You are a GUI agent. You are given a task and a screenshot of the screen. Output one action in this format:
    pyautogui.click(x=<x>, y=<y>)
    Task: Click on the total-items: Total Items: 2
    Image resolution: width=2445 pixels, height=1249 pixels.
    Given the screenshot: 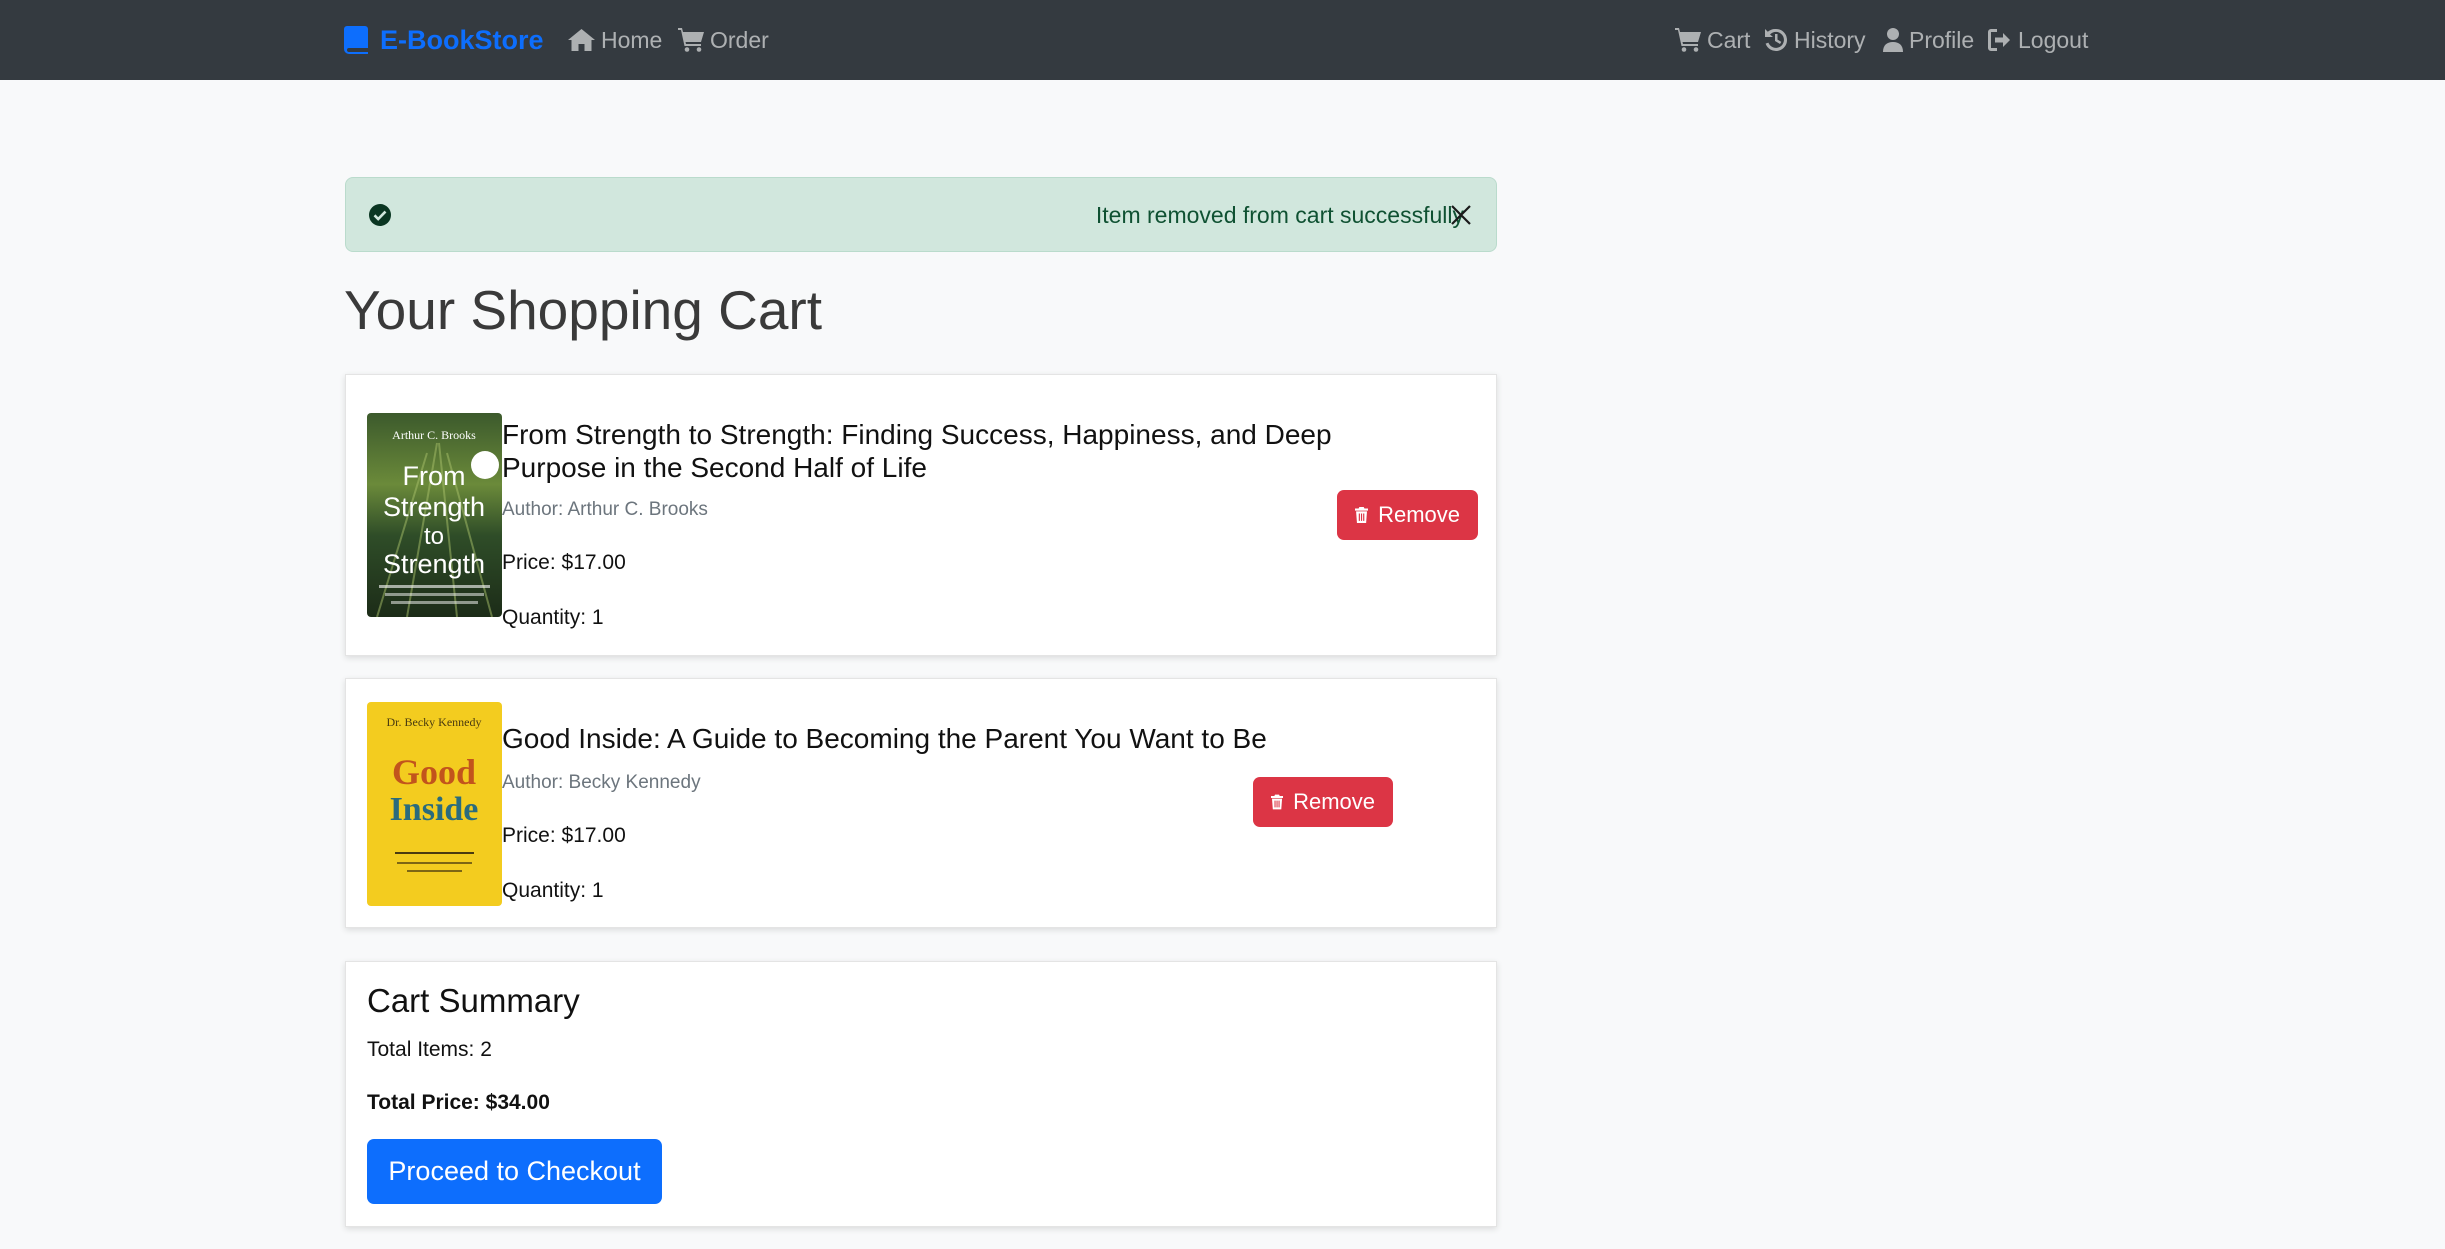 What is the action you would take?
    pyautogui.click(x=429, y=1049)
    